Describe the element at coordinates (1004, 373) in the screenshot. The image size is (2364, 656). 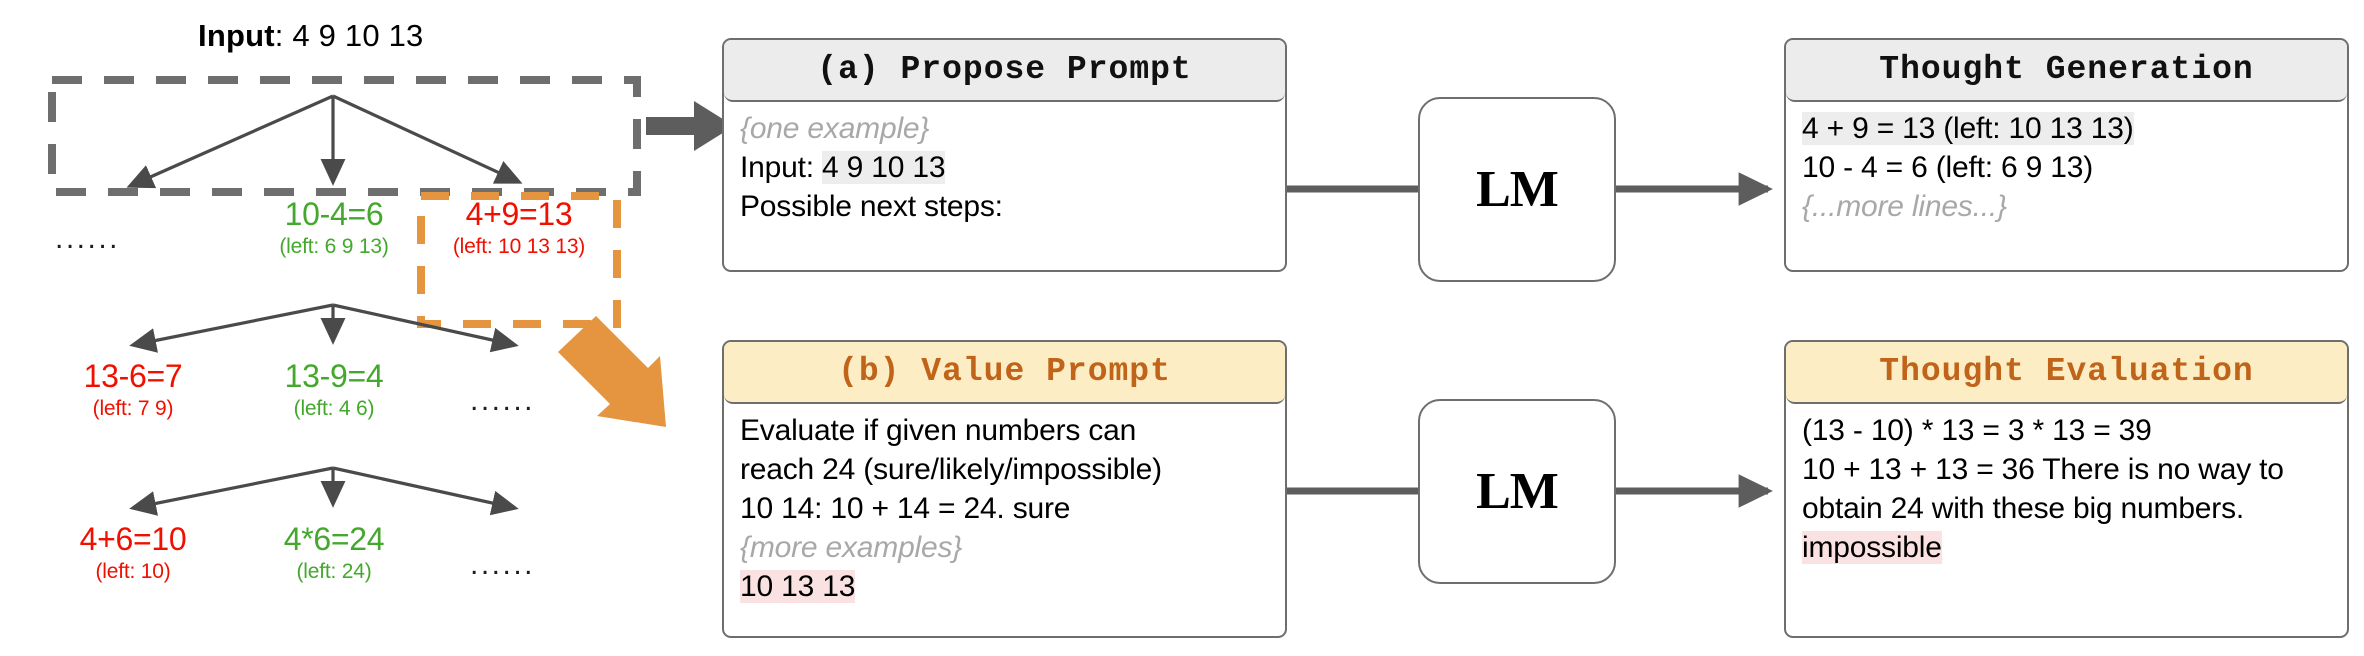
I see `value-prompt-title: (b) Value Prompt` at that location.